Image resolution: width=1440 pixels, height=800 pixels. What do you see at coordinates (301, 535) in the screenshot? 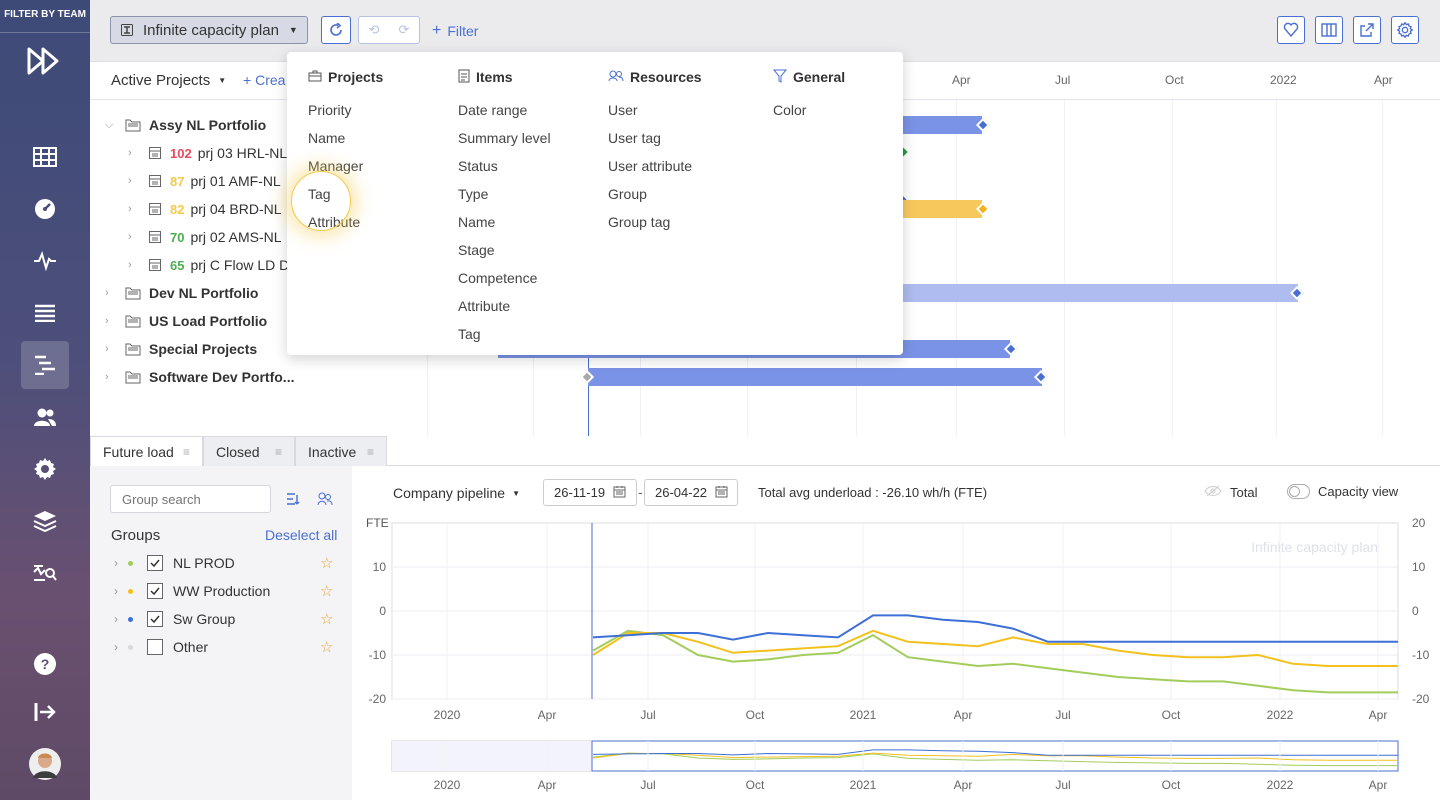
I see `deselect-all-link: Deselect all` at bounding box center [301, 535].